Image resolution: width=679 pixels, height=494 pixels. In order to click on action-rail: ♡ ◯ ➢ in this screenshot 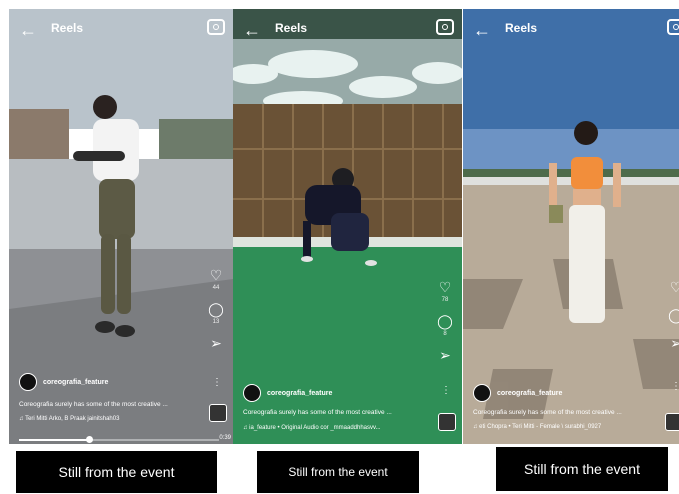, I will do `click(672, 315)`.